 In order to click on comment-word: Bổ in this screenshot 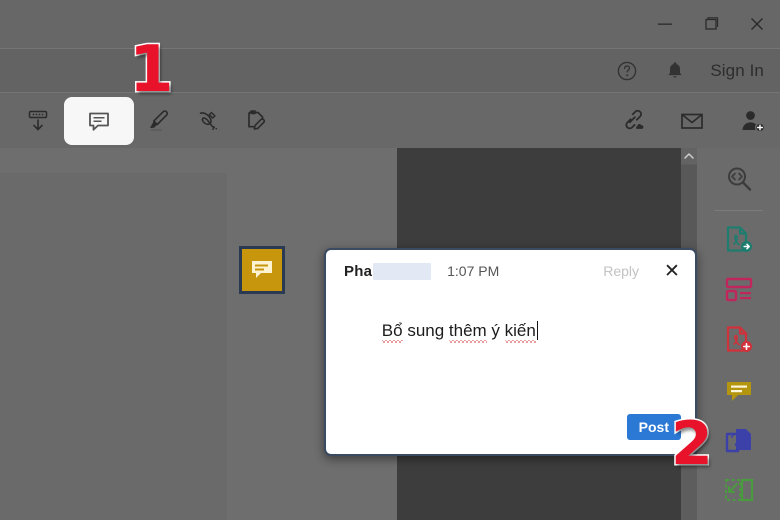, I will do `click(392, 331)`.